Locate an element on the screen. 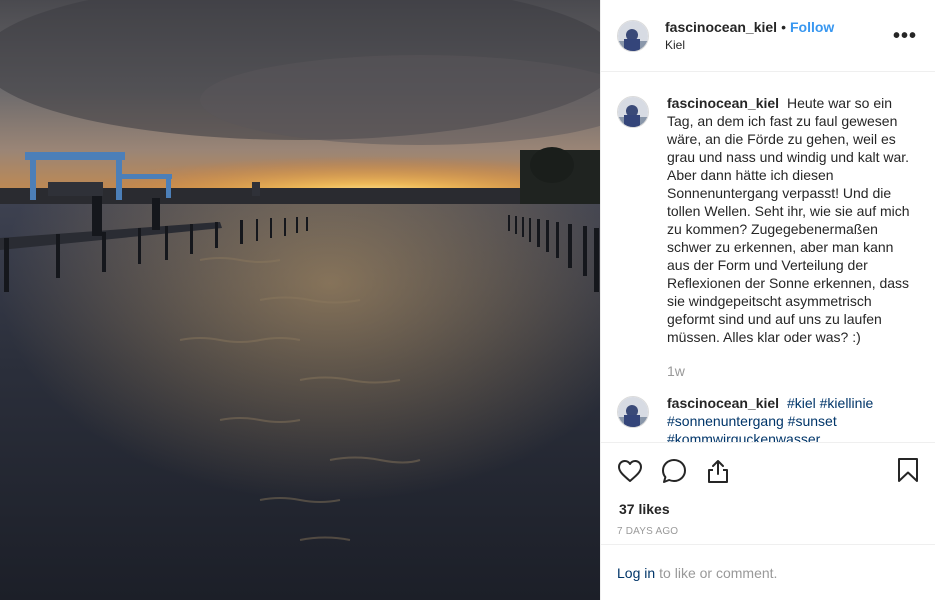 The width and height of the screenshot is (935, 600). login-prompt-text: to like or comment. is located at coordinates (718, 572).